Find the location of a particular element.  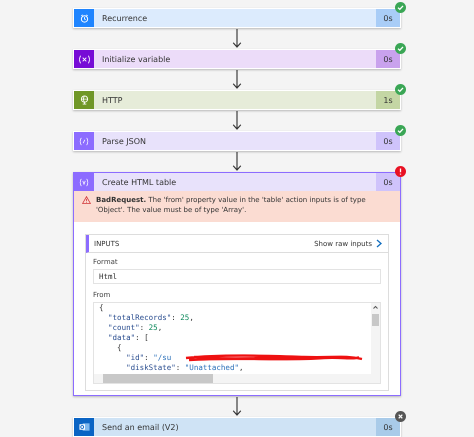

action-card: Send an email (V2) 0s is located at coordinates (237, 427).